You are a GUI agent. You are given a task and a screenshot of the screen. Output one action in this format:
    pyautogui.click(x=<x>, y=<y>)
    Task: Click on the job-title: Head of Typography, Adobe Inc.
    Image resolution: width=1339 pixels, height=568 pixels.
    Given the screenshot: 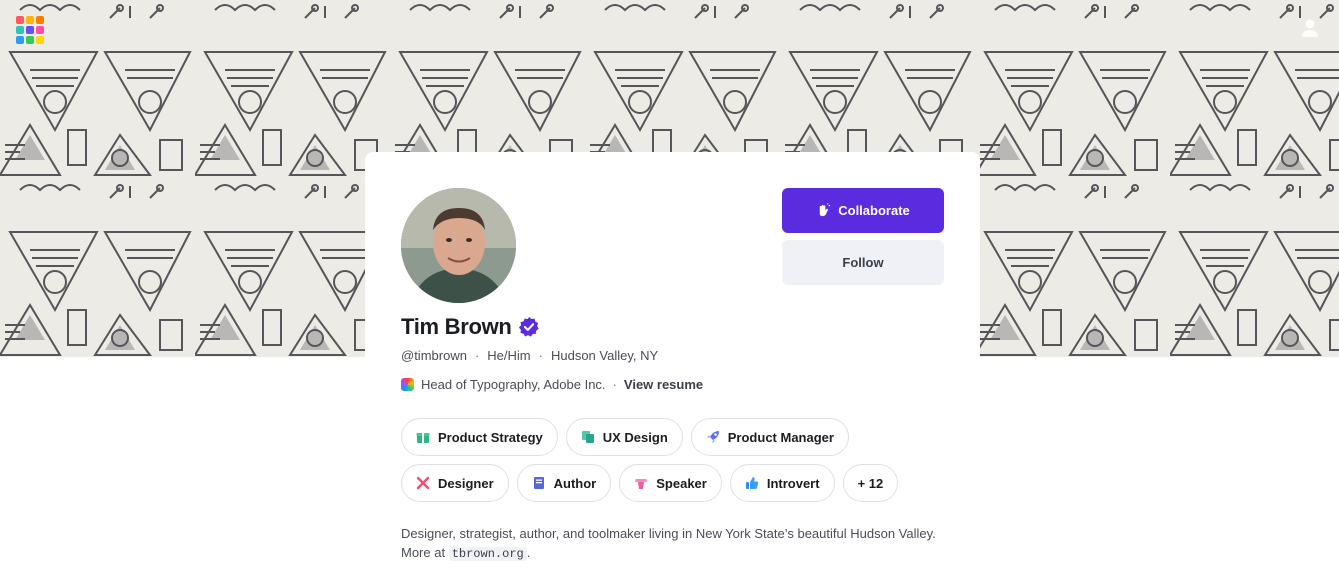 What is the action you would take?
    pyautogui.click(x=513, y=384)
    